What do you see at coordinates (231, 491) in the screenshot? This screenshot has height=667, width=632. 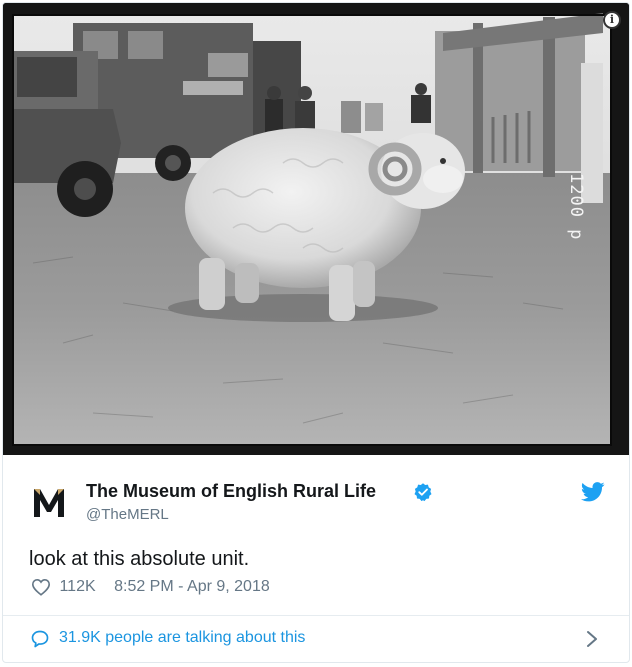 I see `account-display-name: The Museum of English Rural Life` at bounding box center [231, 491].